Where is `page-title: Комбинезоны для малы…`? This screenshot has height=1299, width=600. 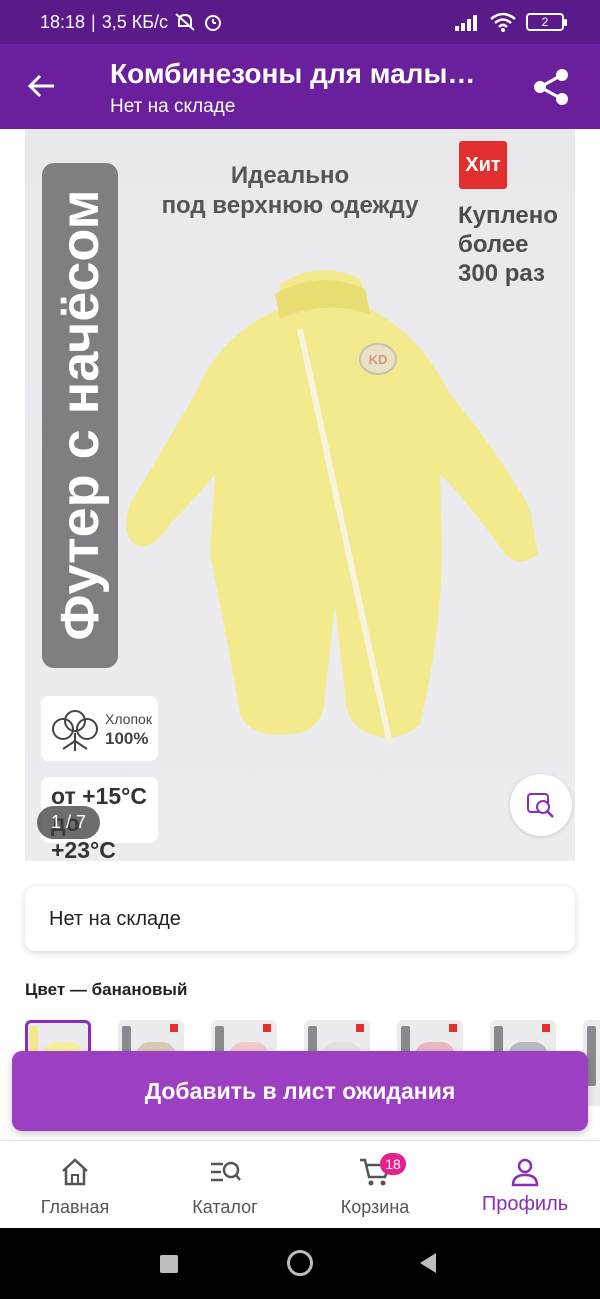
page-title: Комбинезоны для малы… is located at coordinates (293, 73).